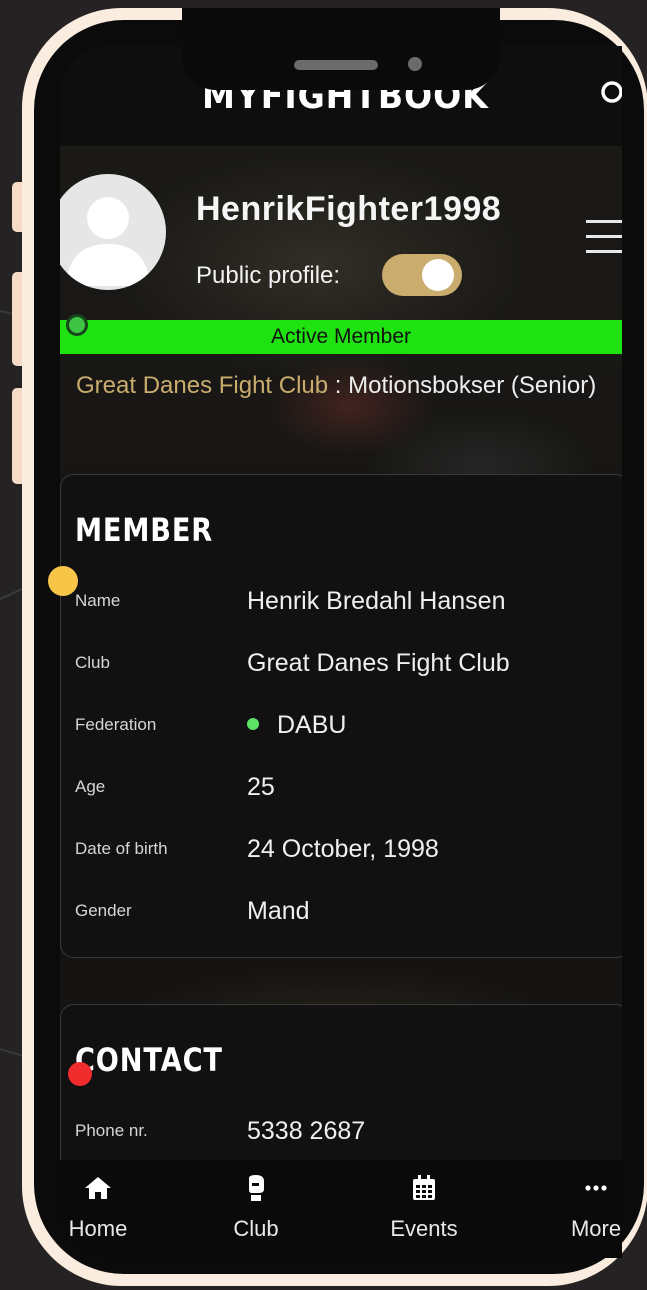  What do you see at coordinates (116, 724) in the screenshot?
I see `member-row-label: Federation` at bounding box center [116, 724].